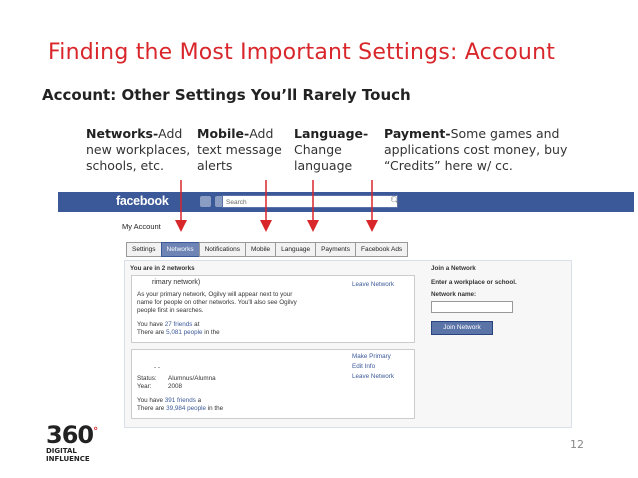 This screenshot has width=638, height=478. What do you see at coordinates (363, 366) in the screenshot?
I see `edit-info-link: Edit Info` at bounding box center [363, 366].